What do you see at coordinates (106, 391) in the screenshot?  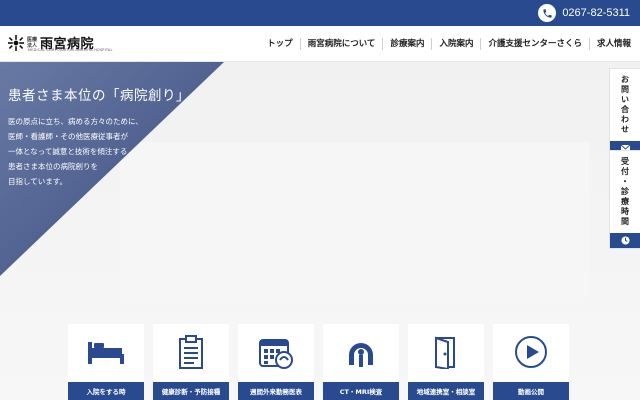 I see `card-admission-label: 入院をする時` at bounding box center [106, 391].